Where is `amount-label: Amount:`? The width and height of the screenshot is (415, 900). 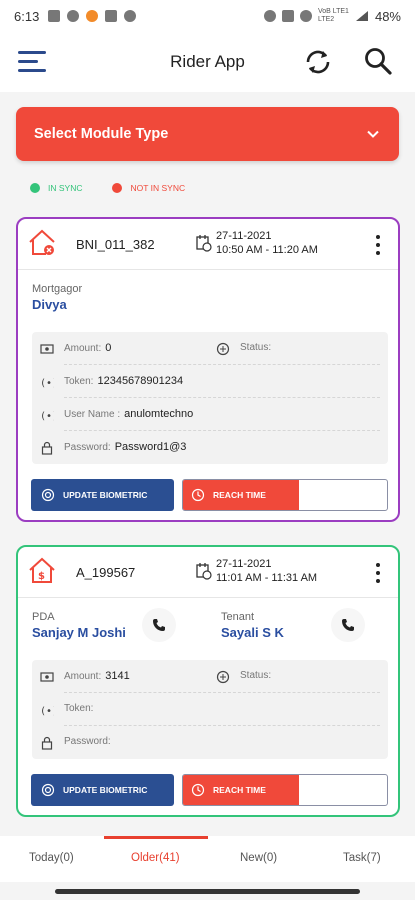 amount-label: Amount: is located at coordinates (83, 676).